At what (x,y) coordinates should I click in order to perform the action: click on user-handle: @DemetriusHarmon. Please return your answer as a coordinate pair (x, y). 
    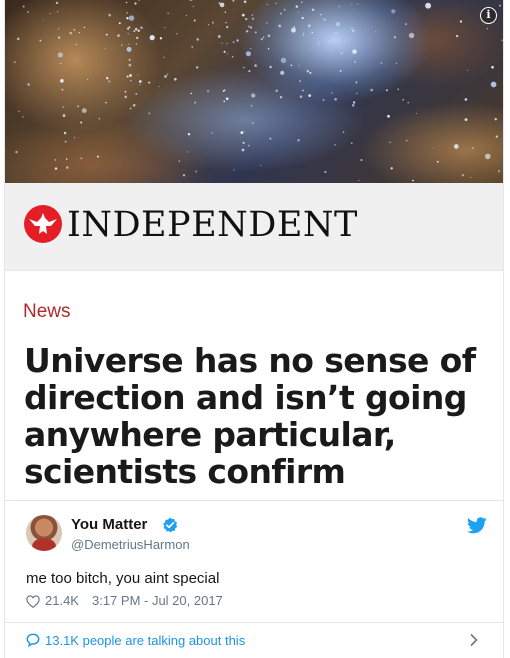
    Looking at the image, I should click on (130, 545).